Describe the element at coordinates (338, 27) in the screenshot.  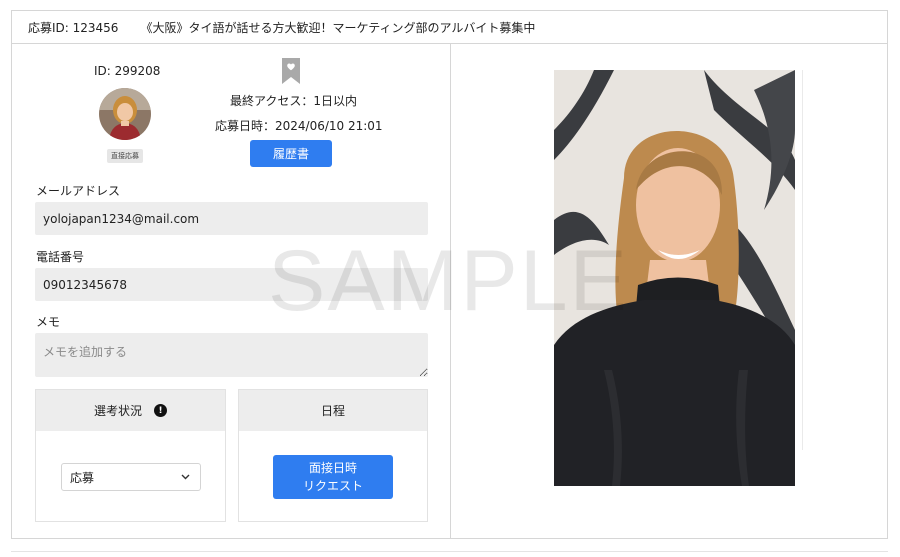
I see `job-title: 《大阪》タイ語が話せる方大歓迎！マーケティング部のアルバイト募集中` at that location.